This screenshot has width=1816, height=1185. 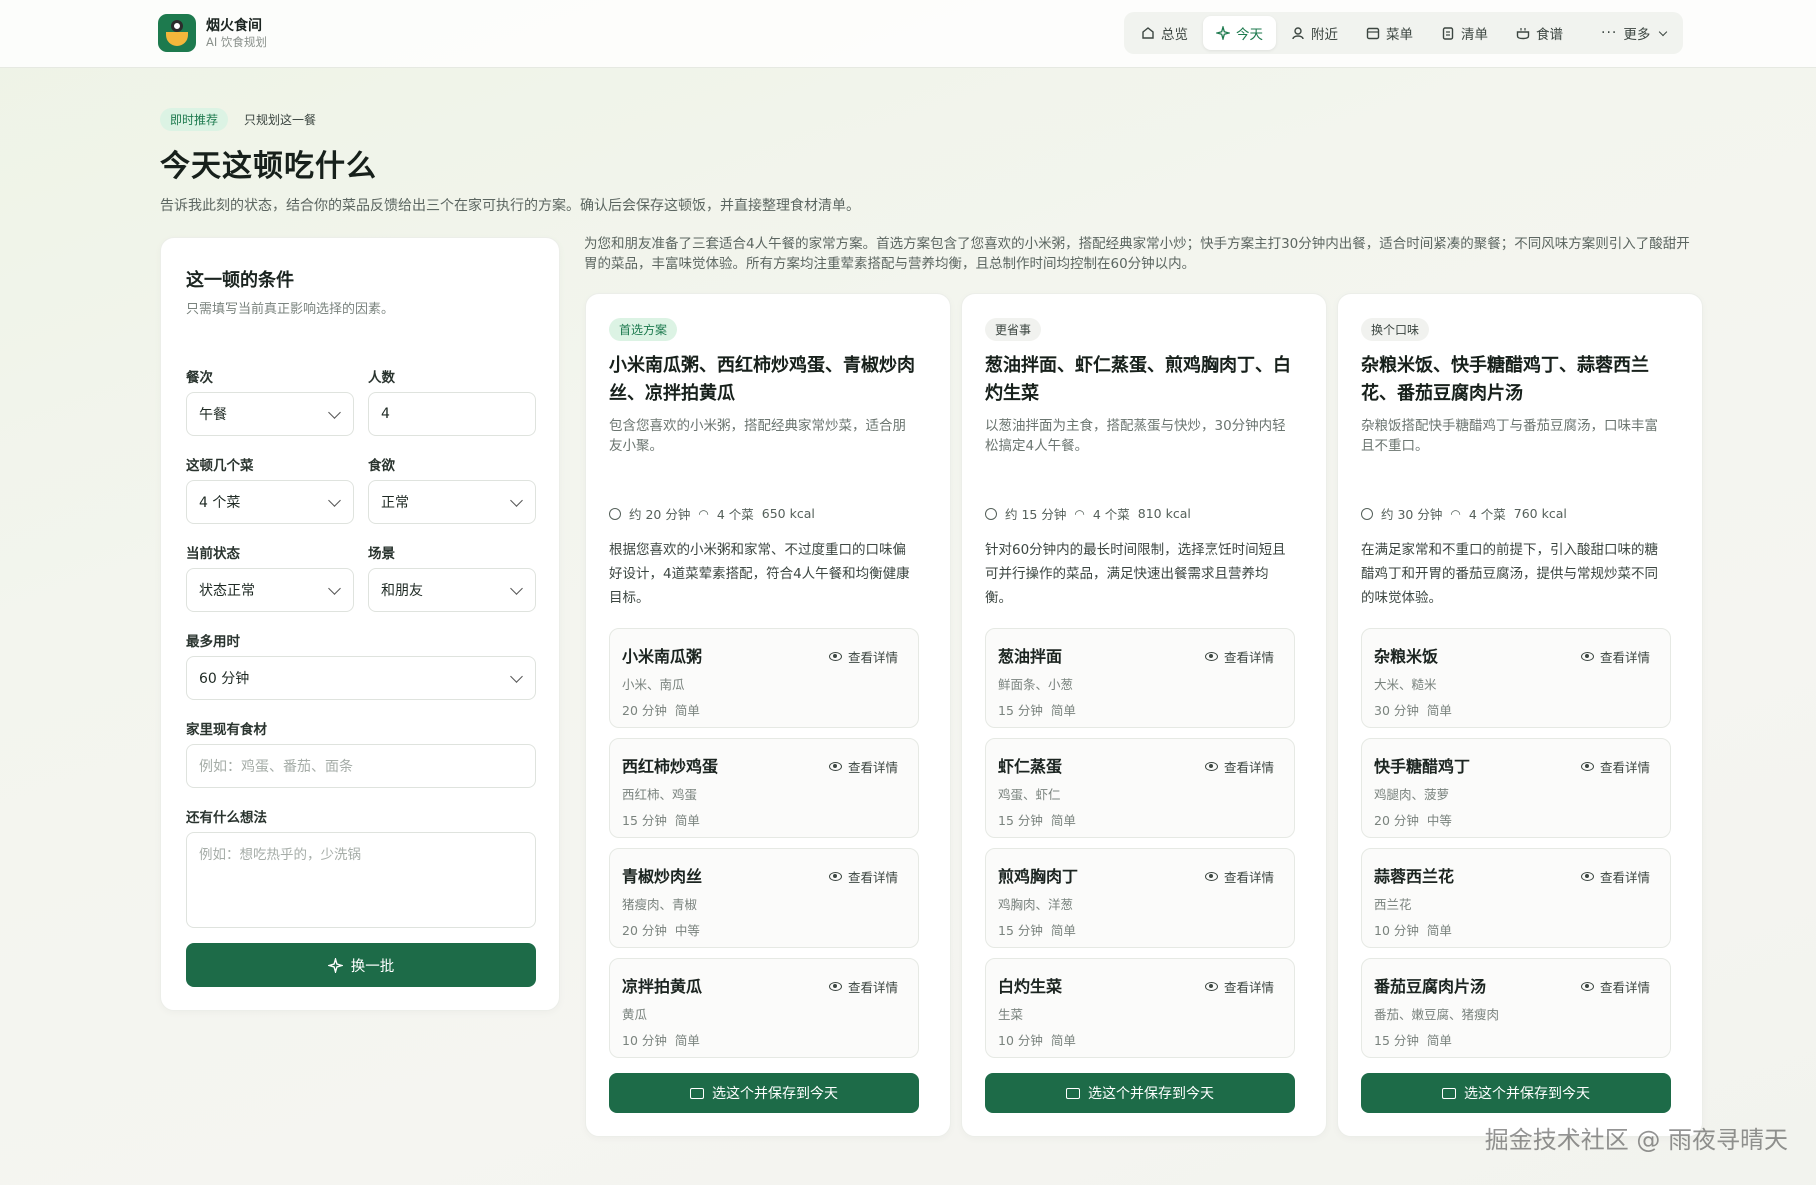 I want to click on panel-subtitle: 只需填写当前真正影响选择的因素。, so click(x=290, y=309).